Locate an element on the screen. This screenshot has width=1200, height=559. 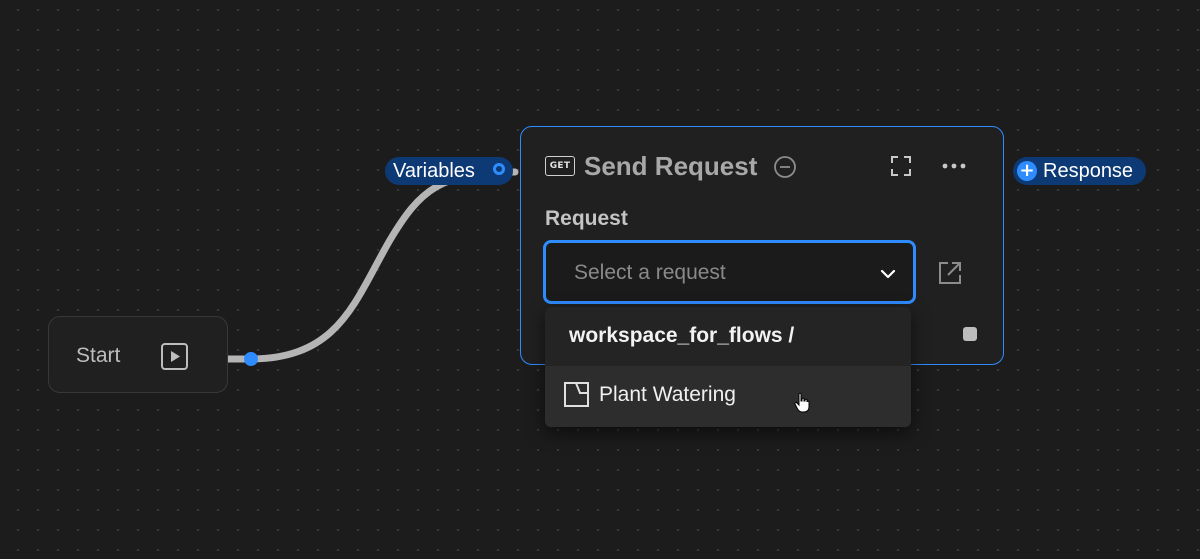
node-title: Send Request is located at coordinates (671, 166).